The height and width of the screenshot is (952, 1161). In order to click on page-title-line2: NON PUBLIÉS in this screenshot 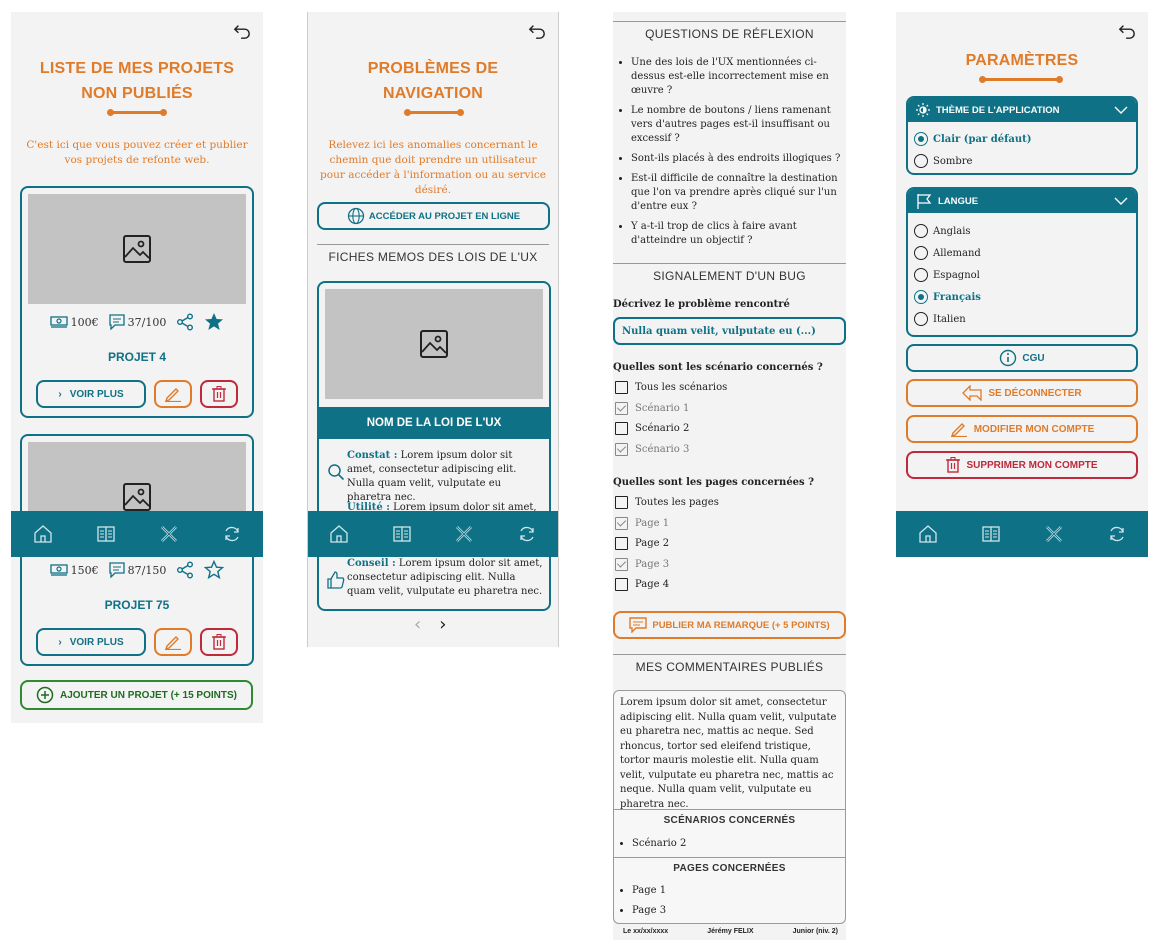, I will do `click(137, 93)`.